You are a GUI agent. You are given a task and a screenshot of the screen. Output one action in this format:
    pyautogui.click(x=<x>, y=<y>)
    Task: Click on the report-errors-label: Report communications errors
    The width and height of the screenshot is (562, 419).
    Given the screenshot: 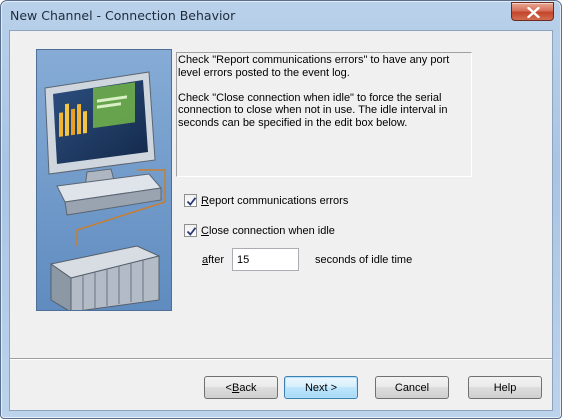 What is the action you would take?
    pyautogui.click(x=275, y=200)
    